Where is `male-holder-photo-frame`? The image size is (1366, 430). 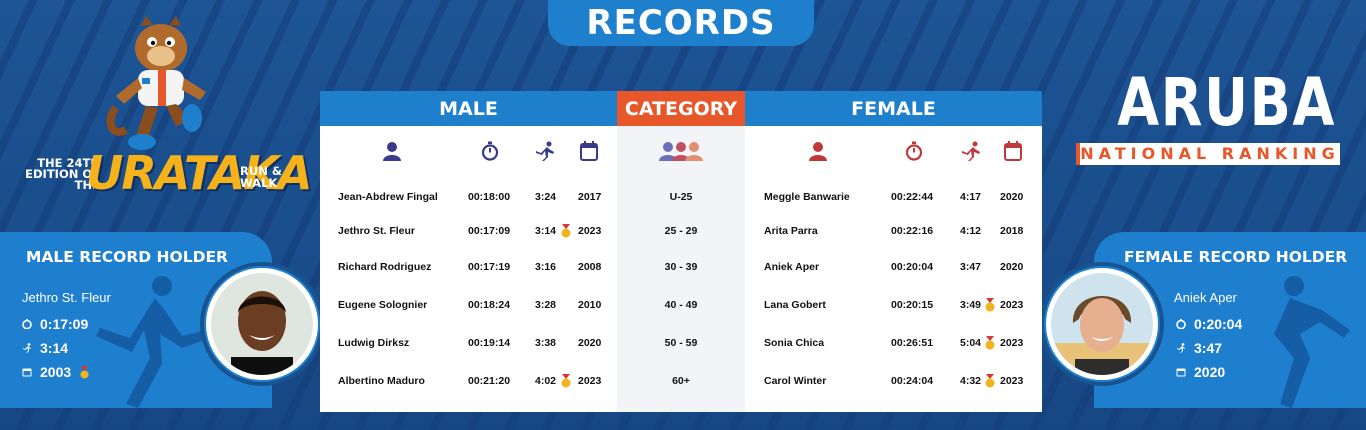
male-holder-photo-frame is located at coordinates (262, 324).